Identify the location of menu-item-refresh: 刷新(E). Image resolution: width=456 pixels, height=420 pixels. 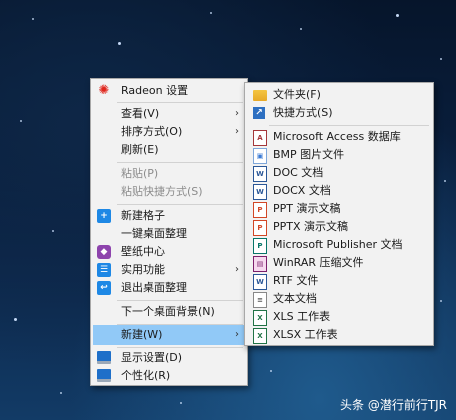
(169, 150).